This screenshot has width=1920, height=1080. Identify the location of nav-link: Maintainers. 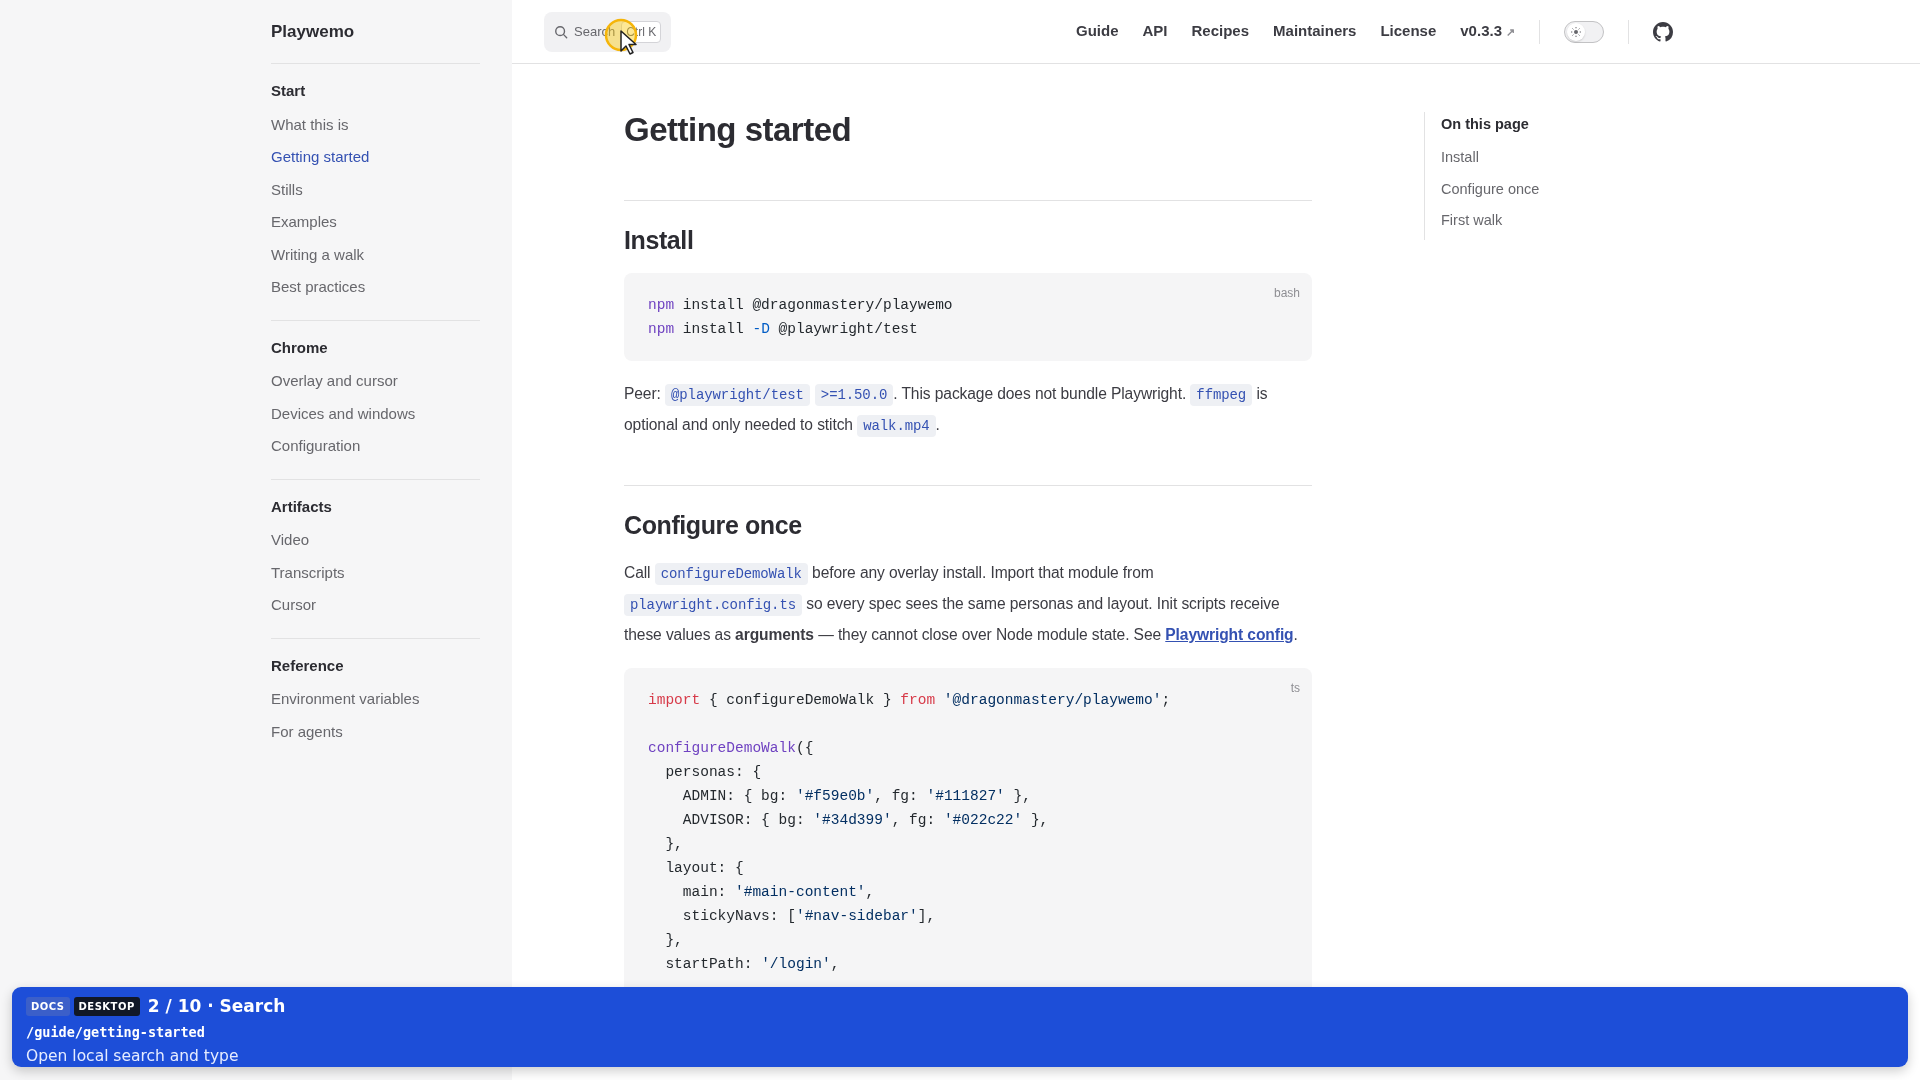
(1315, 31).